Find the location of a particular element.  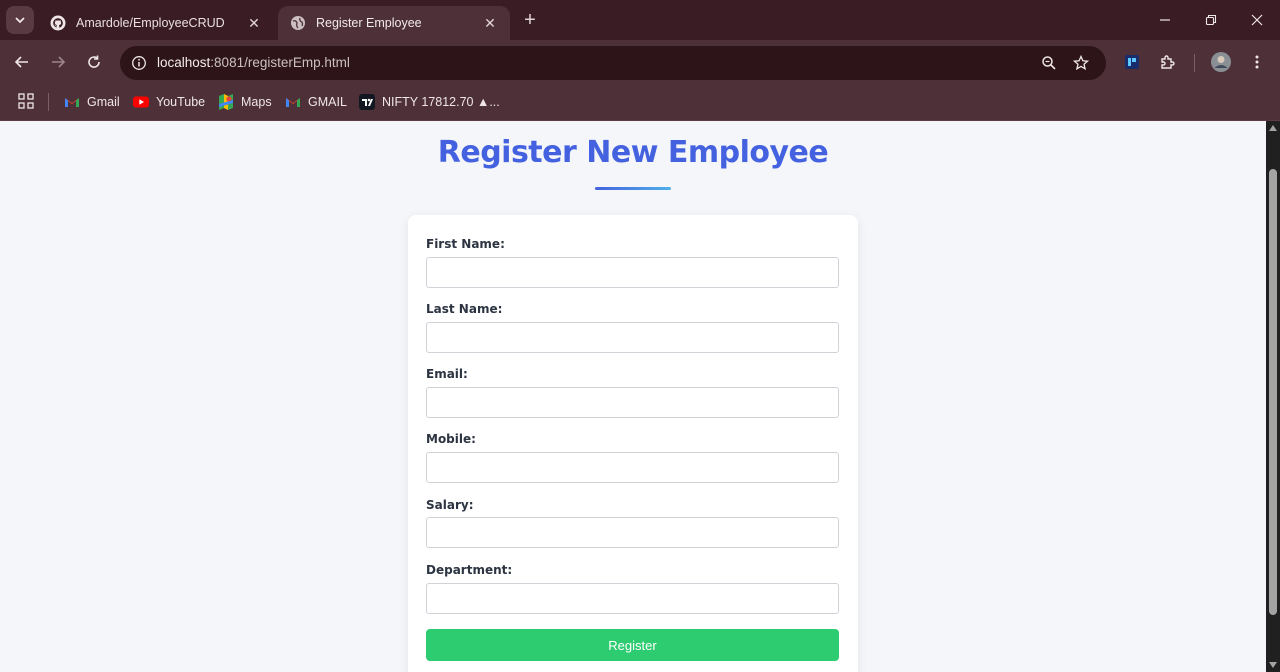

title-underline is located at coordinates (633, 188).